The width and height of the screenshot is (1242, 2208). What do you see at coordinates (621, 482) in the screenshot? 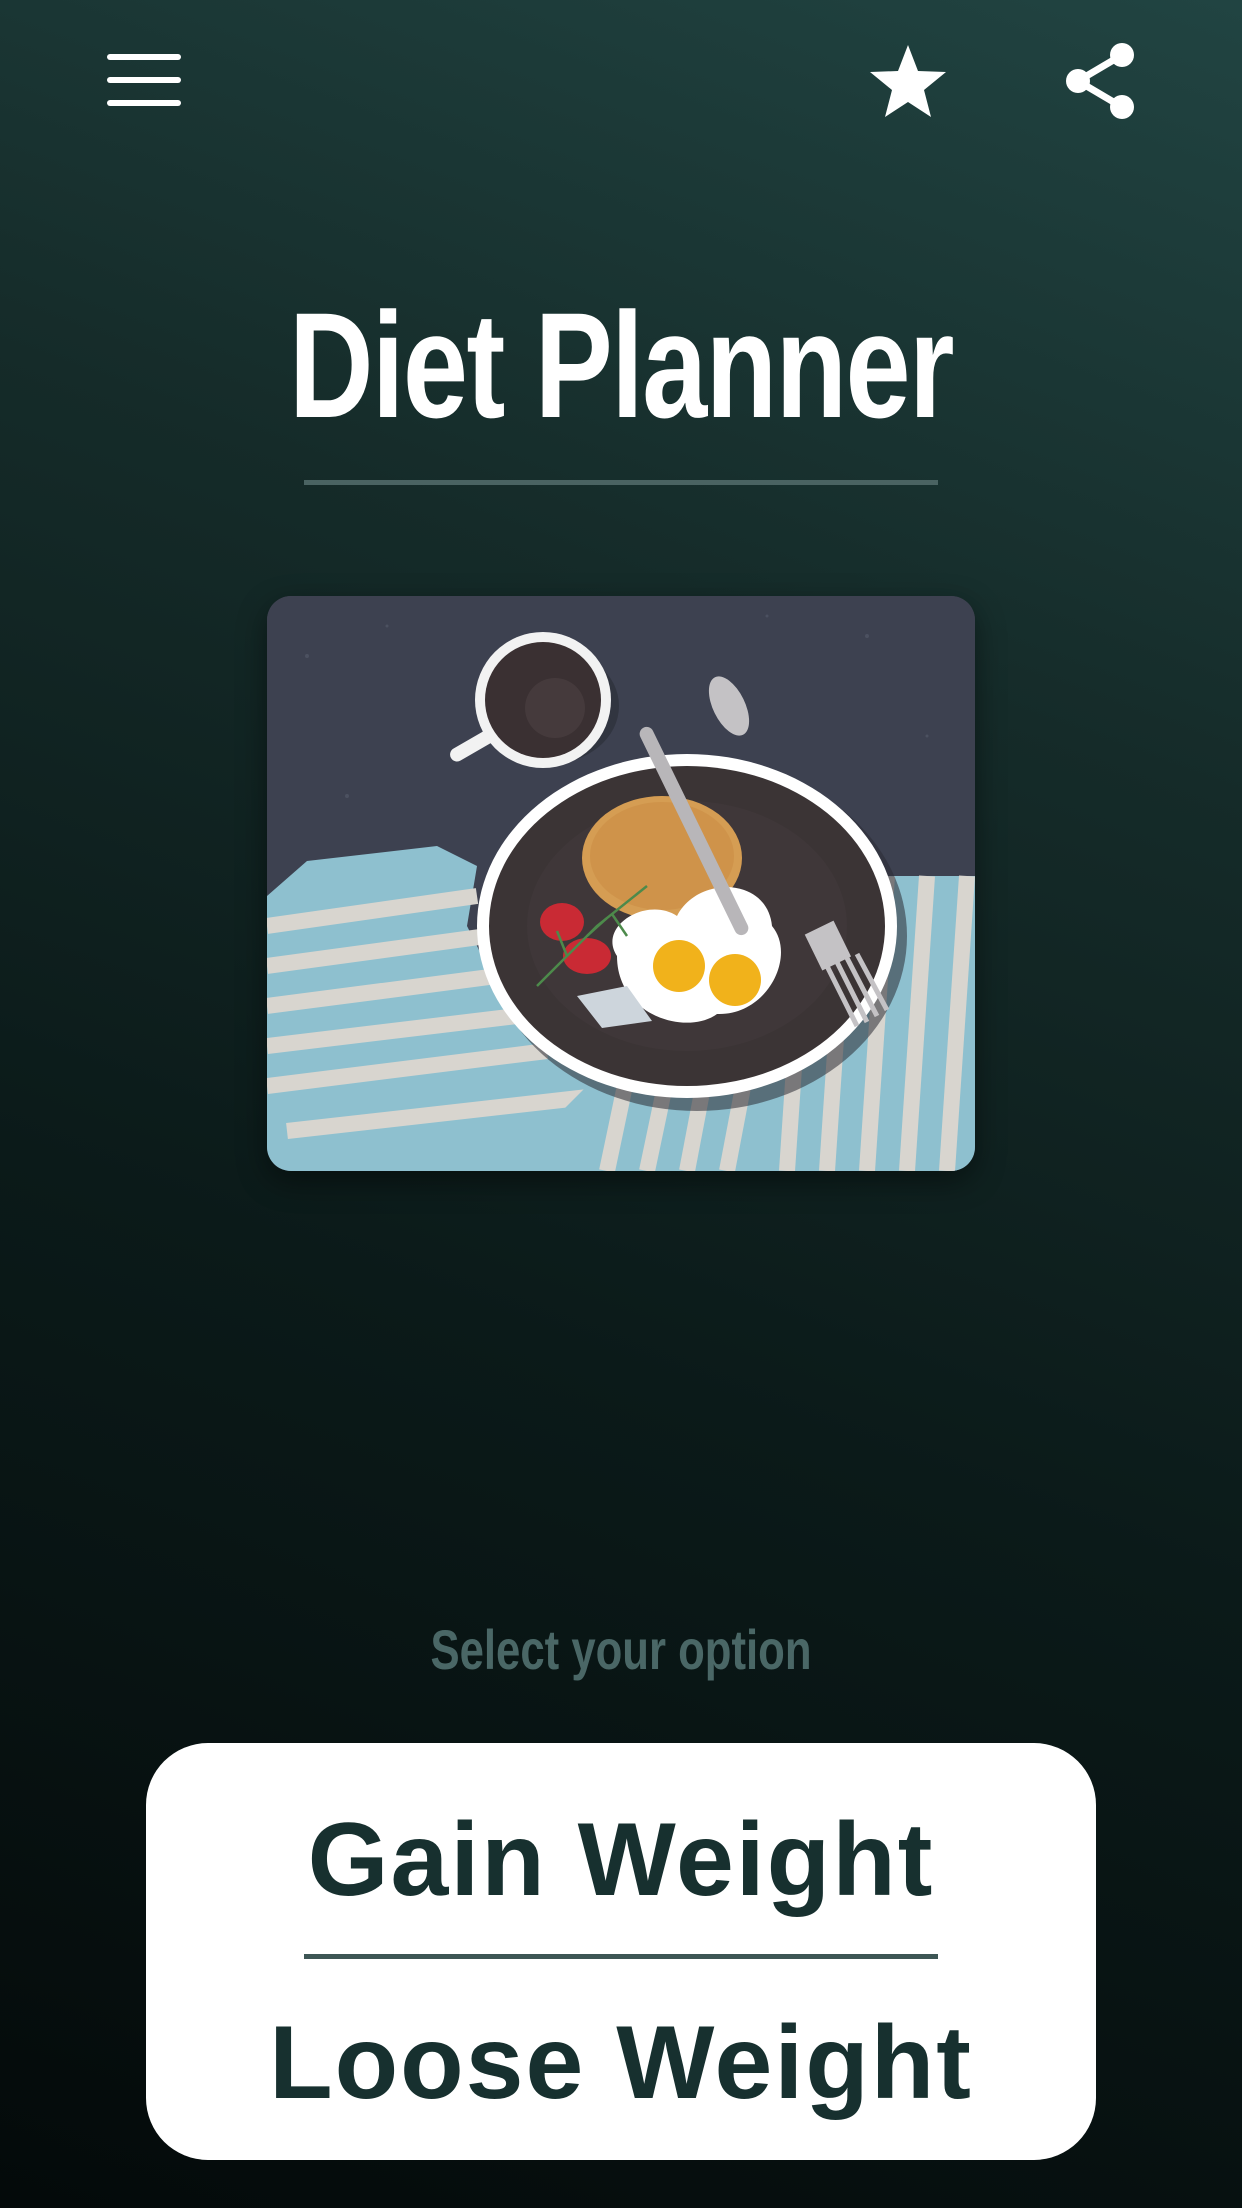
I see `title-divider` at bounding box center [621, 482].